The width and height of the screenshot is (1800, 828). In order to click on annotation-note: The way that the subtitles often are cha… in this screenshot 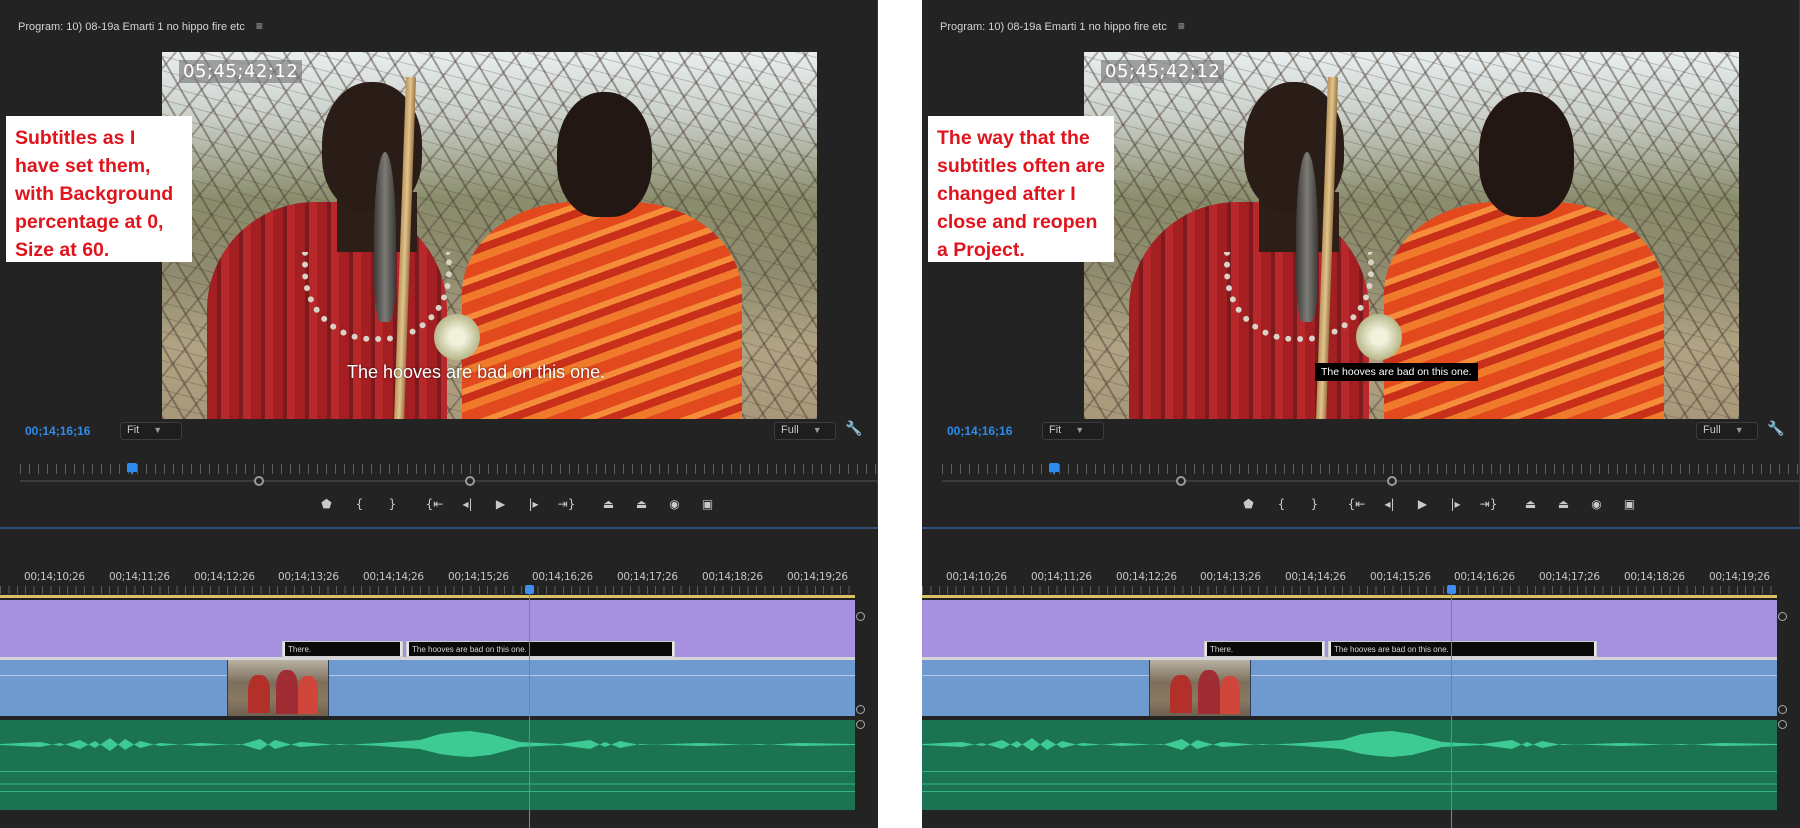, I will do `click(1021, 189)`.